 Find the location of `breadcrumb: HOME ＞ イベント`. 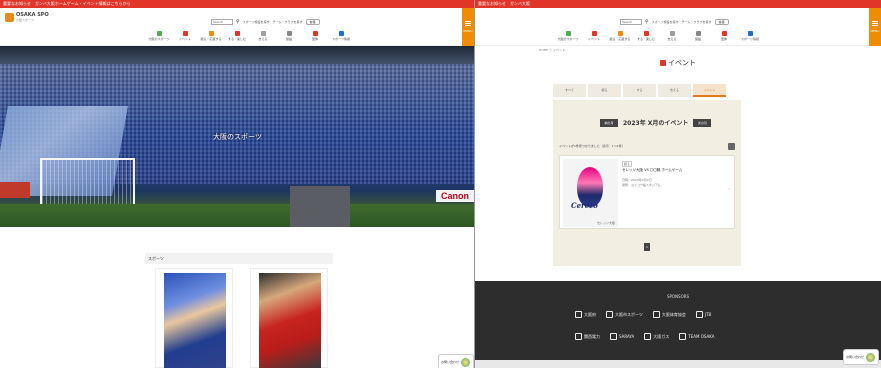

breadcrumb: HOME ＞ イベント is located at coordinates (552, 50).